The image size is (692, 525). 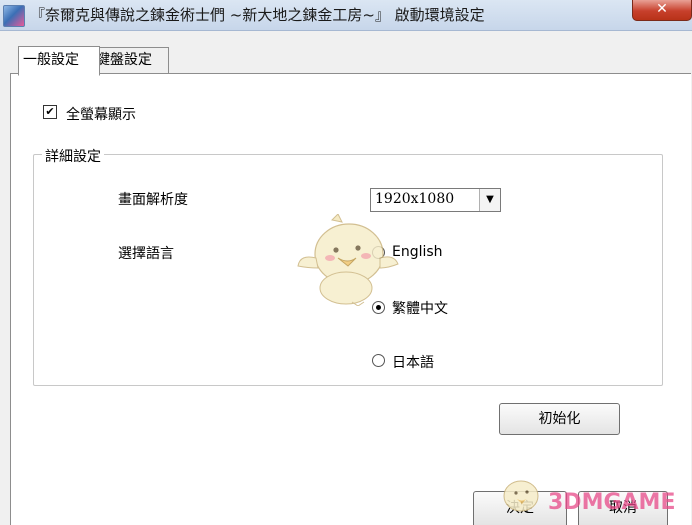 What do you see at coordinates (348, 260) in the screenshot?
I see `mascot-watermark-icon` at bounding box center [348, 260].